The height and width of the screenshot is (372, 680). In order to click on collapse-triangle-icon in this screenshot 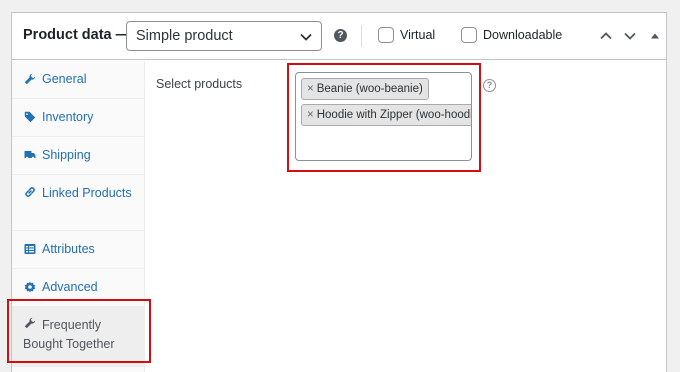, I will do `click(655, 36)`.